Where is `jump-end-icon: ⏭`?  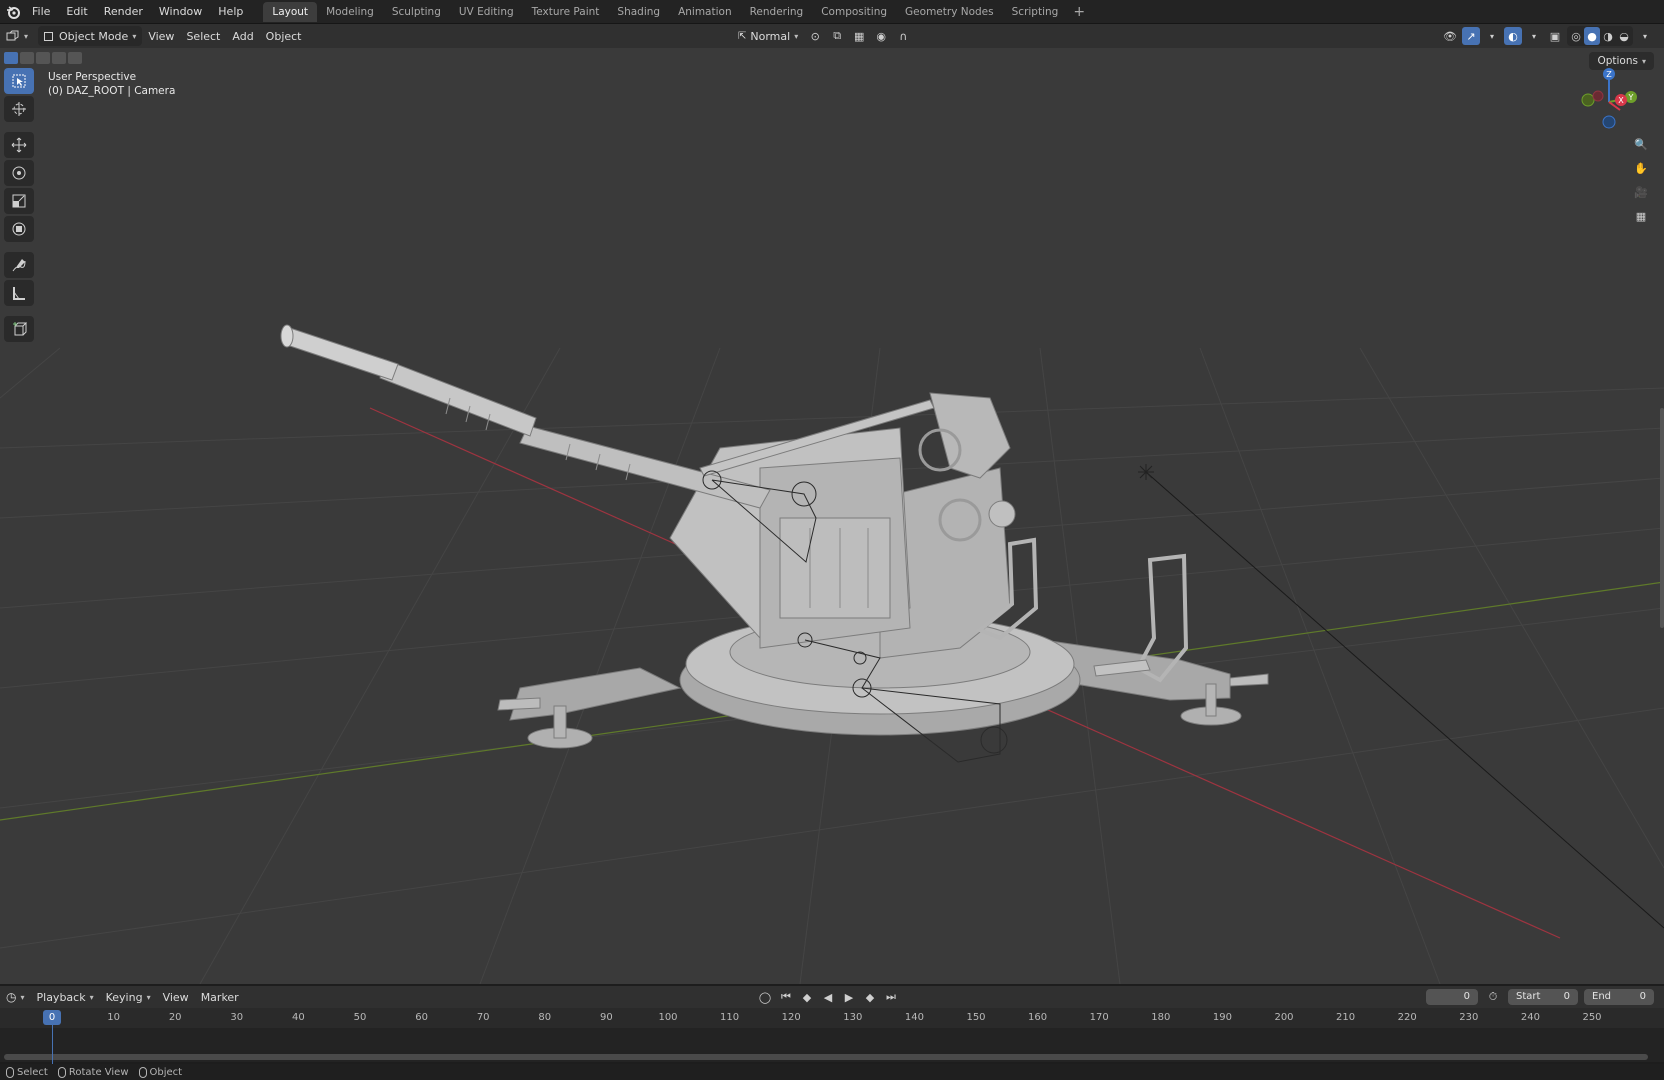
jump-end-icon: ⏭ is located at coordinates (891, 997).